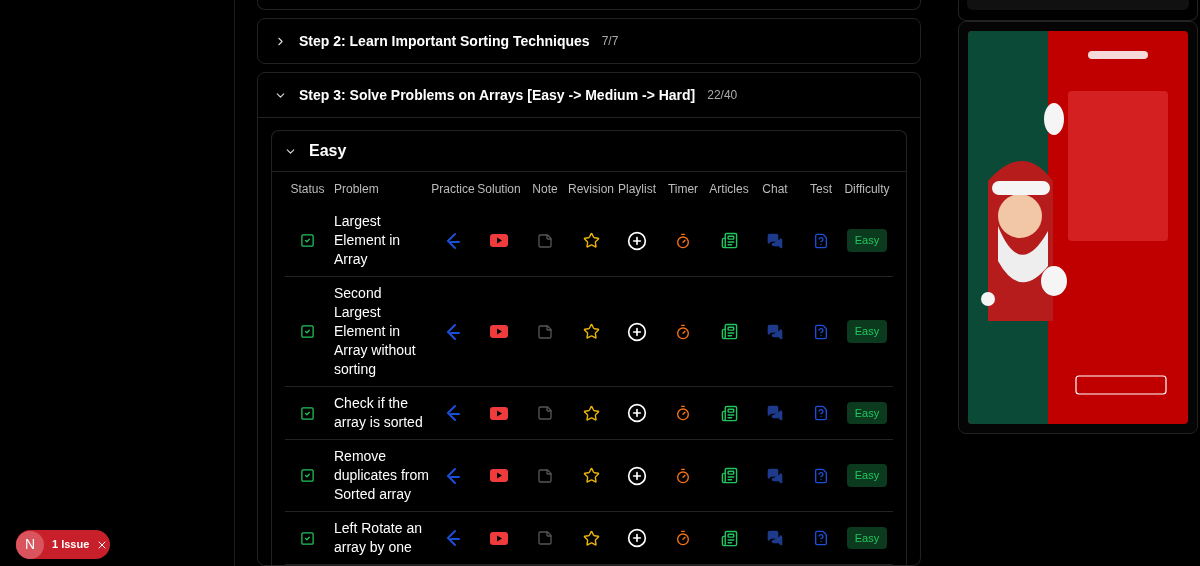  I want to click on column-header: Timer, so click(683, 189).